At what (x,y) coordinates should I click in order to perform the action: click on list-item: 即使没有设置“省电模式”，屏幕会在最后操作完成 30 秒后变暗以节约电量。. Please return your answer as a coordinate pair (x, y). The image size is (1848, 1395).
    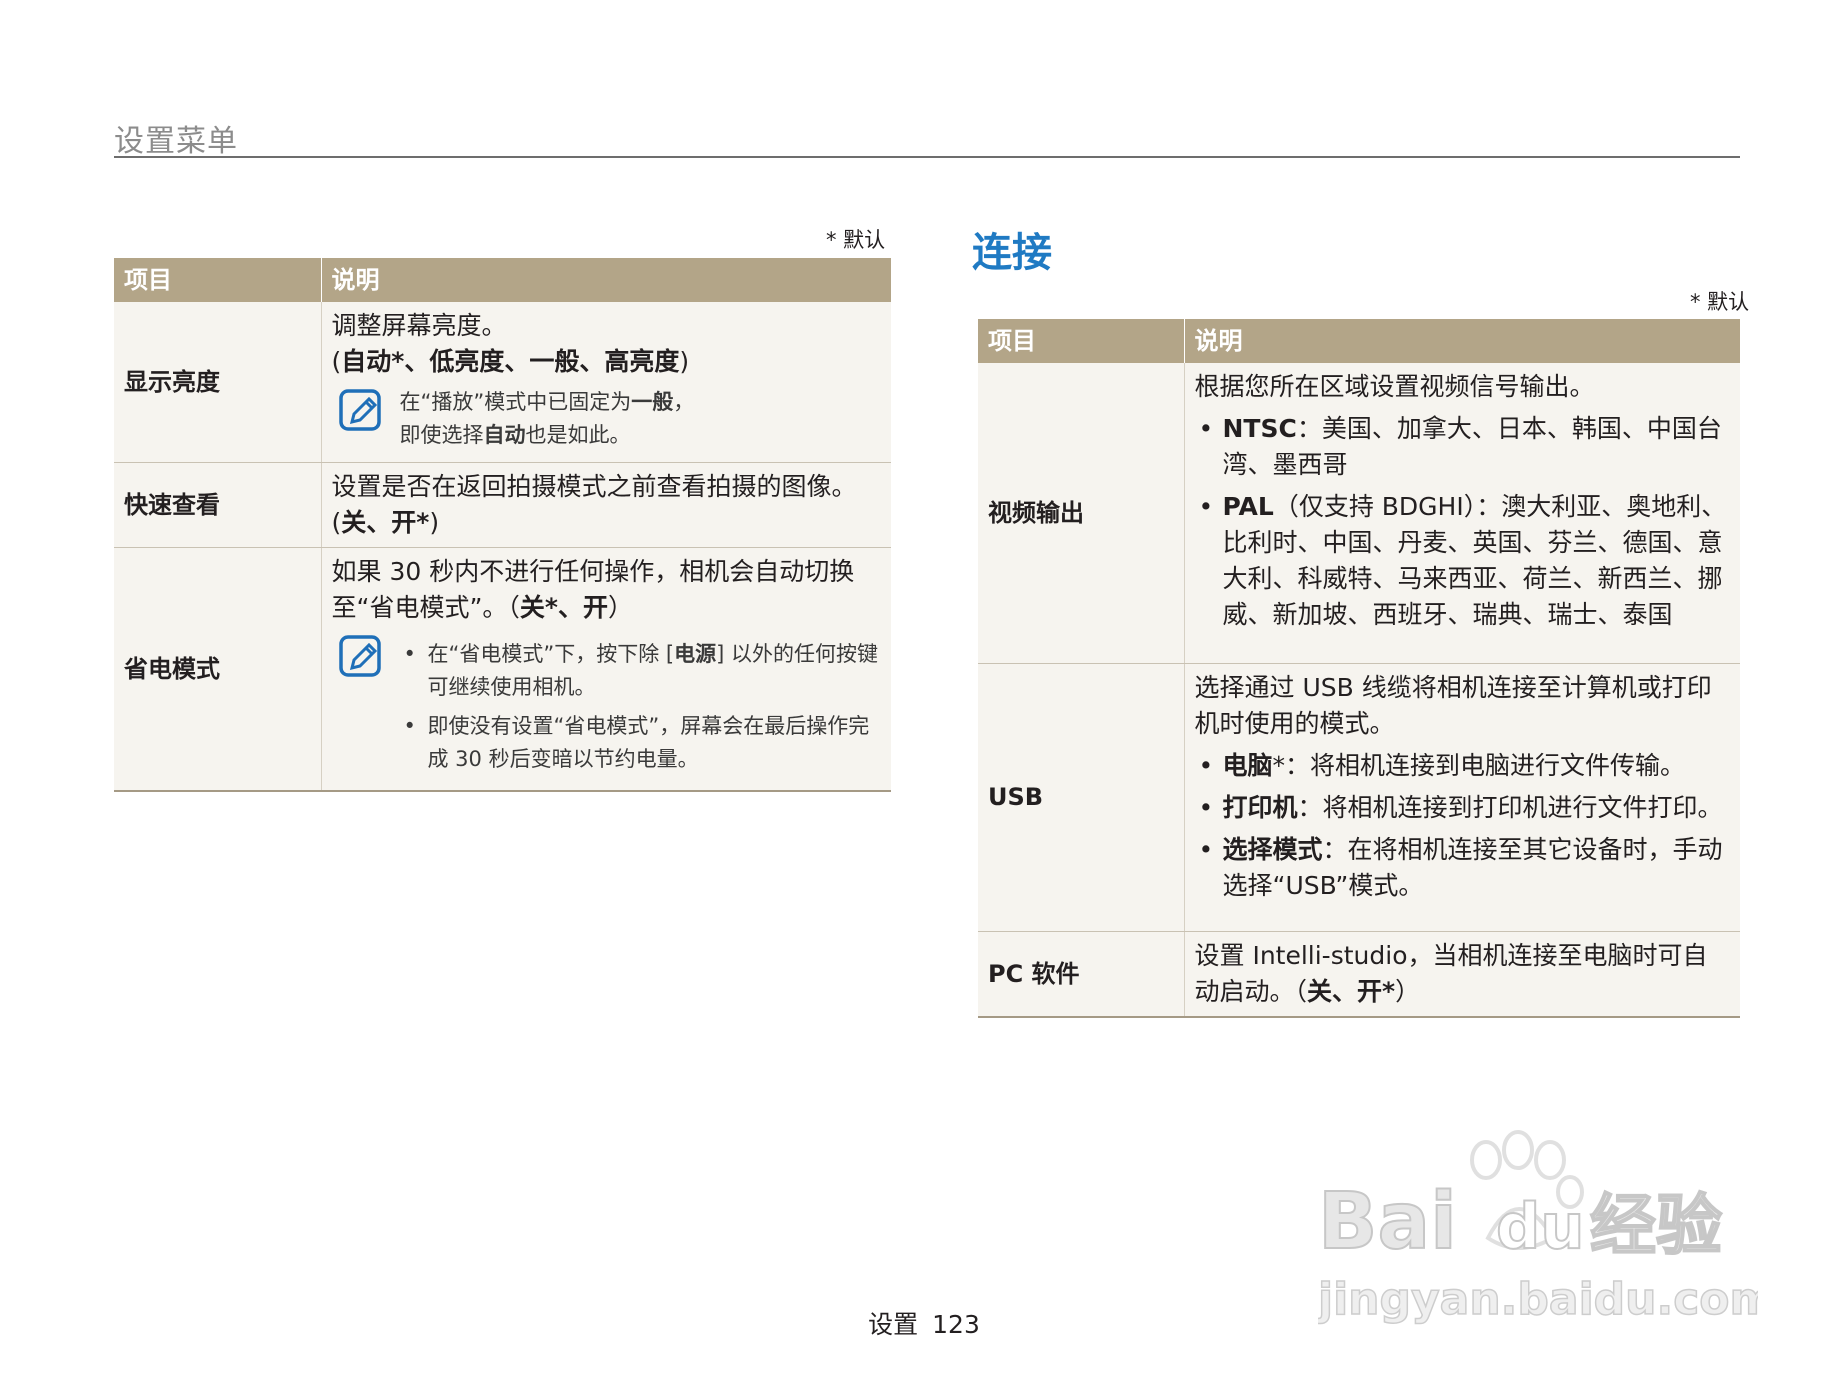
    Looking at the image, I should click on (641, 743).